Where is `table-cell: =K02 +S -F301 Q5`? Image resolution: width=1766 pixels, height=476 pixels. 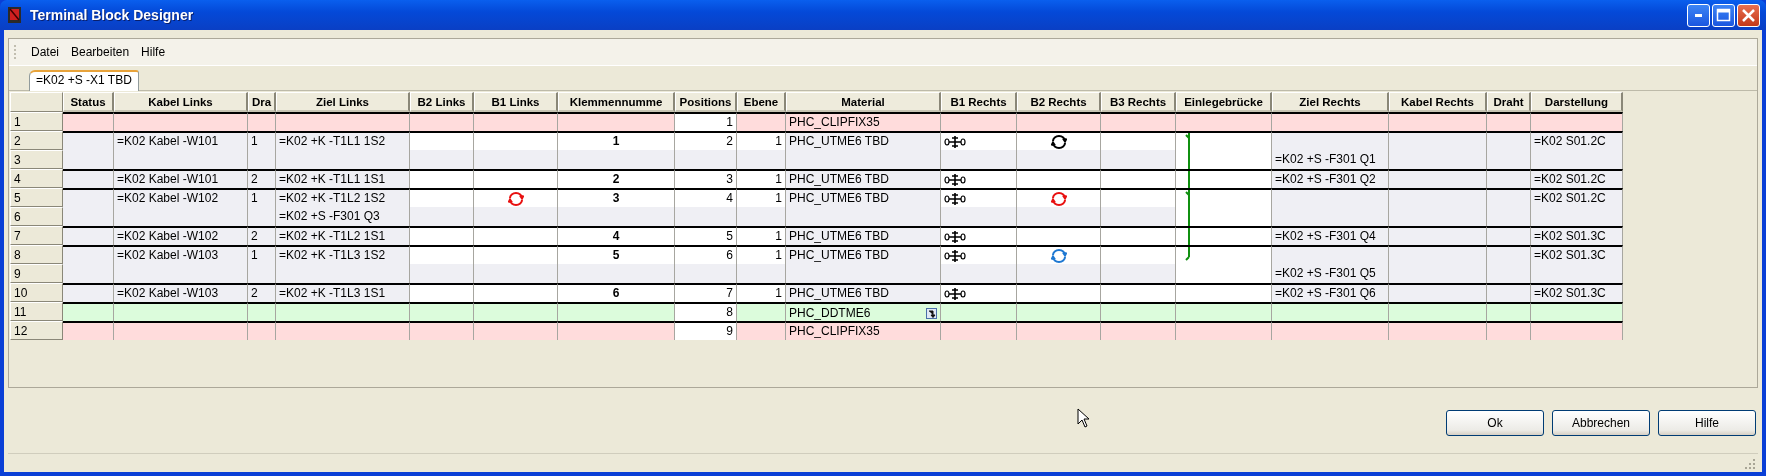 table-cell: =K02 +S -F301 Q5 is located at coordinates (1330, 273).